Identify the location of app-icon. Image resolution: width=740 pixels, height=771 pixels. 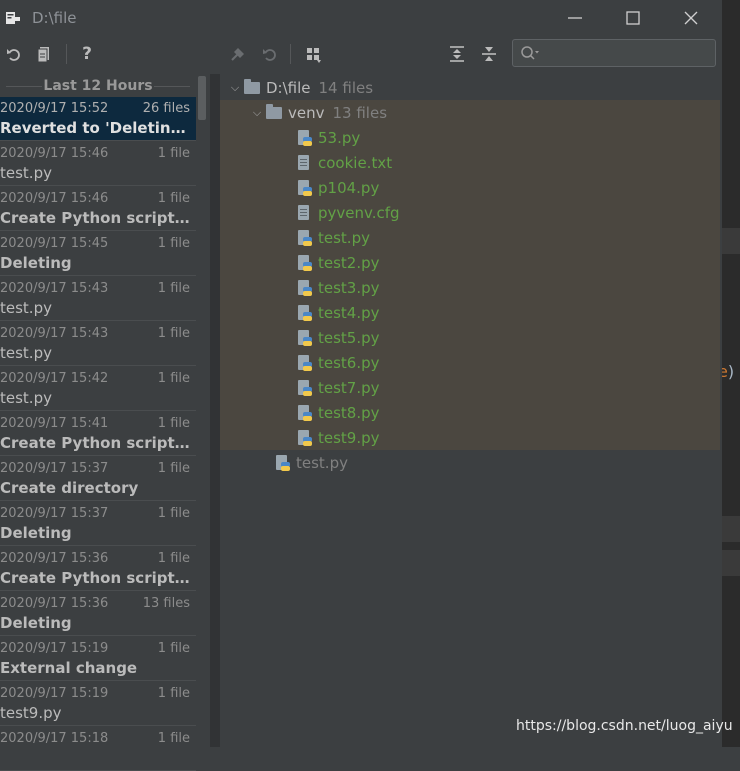
(13, 18).